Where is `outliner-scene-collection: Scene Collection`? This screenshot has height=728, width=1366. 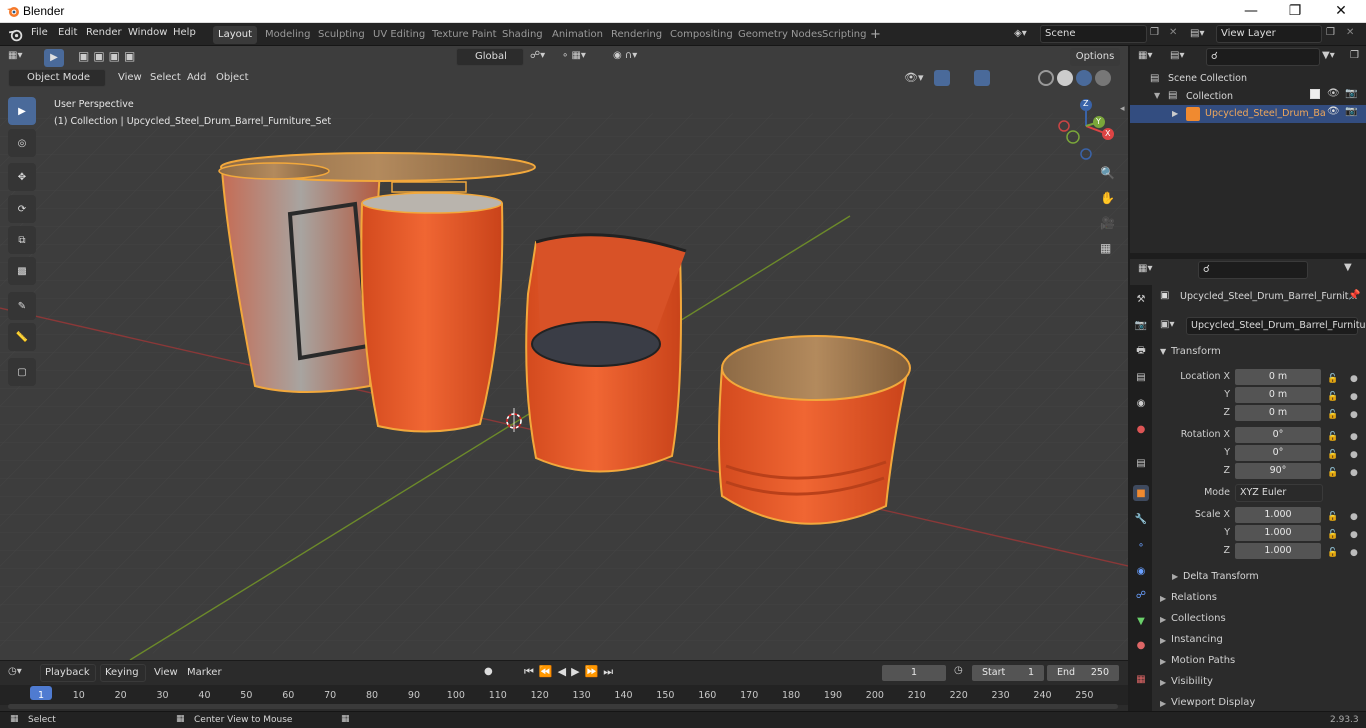
outliner-scene-collection: Scene Collection is located at coordinates (1207, 78).